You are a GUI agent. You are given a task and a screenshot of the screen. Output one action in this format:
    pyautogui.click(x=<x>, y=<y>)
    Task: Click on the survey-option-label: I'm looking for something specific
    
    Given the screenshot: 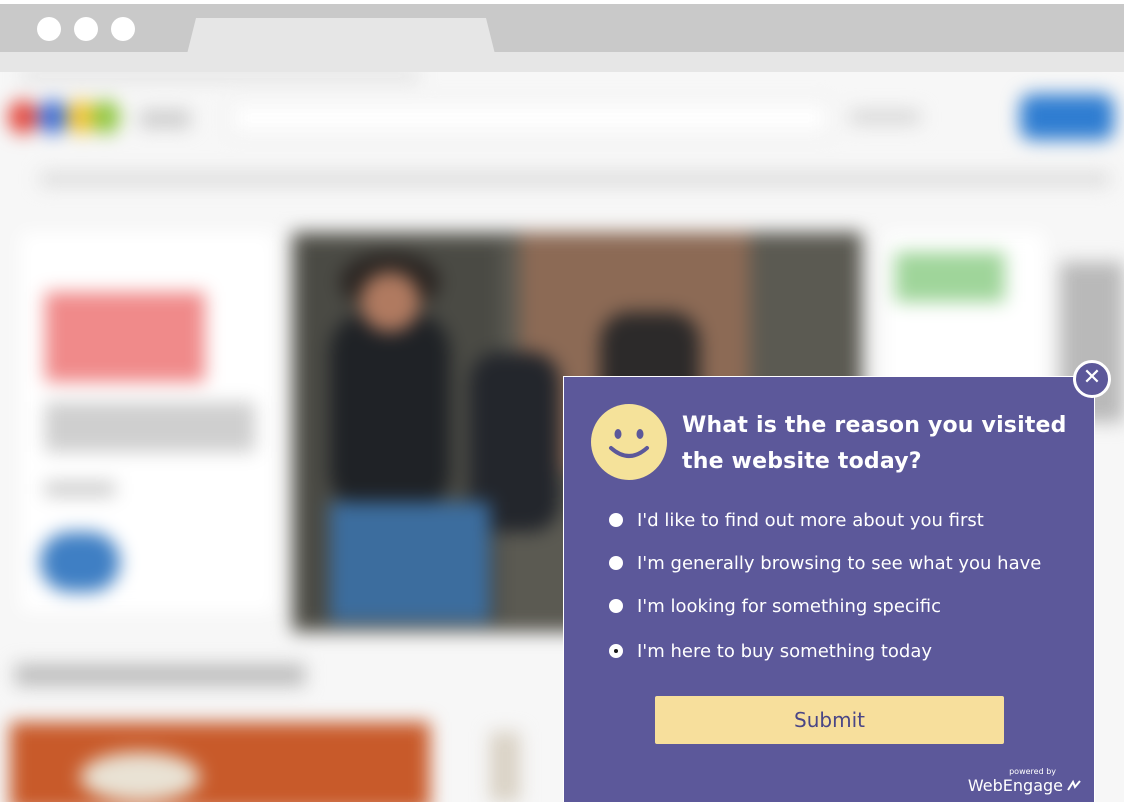 What is the action you would take?
    pyautogui.click(x=789, y=606)
    